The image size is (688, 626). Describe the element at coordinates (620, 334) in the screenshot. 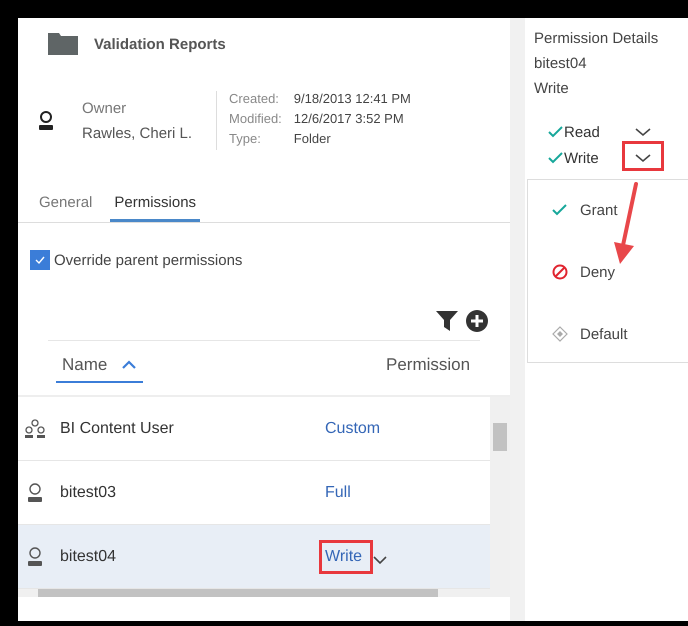

I see `menu-item: Default` at that location.